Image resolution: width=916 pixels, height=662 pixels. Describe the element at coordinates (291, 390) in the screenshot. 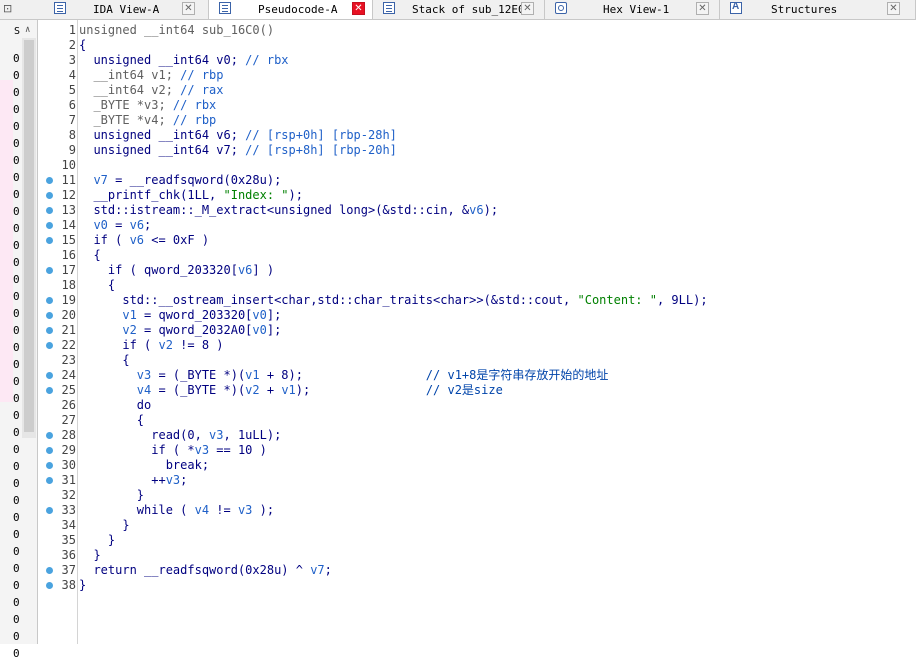

I see `code-text: v4 = (_BYTE *)(v2 + v1); // v2是size` at that location.